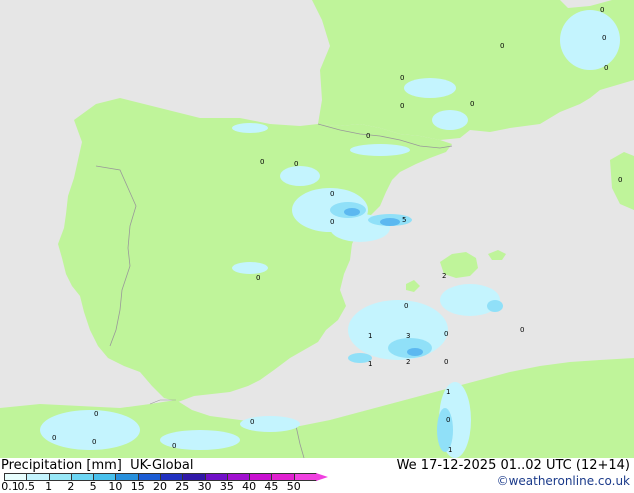 This screenshot has width=634, height=493. I want to click on credit-link: ©weatheronline.co.uk, so click(563, 481).